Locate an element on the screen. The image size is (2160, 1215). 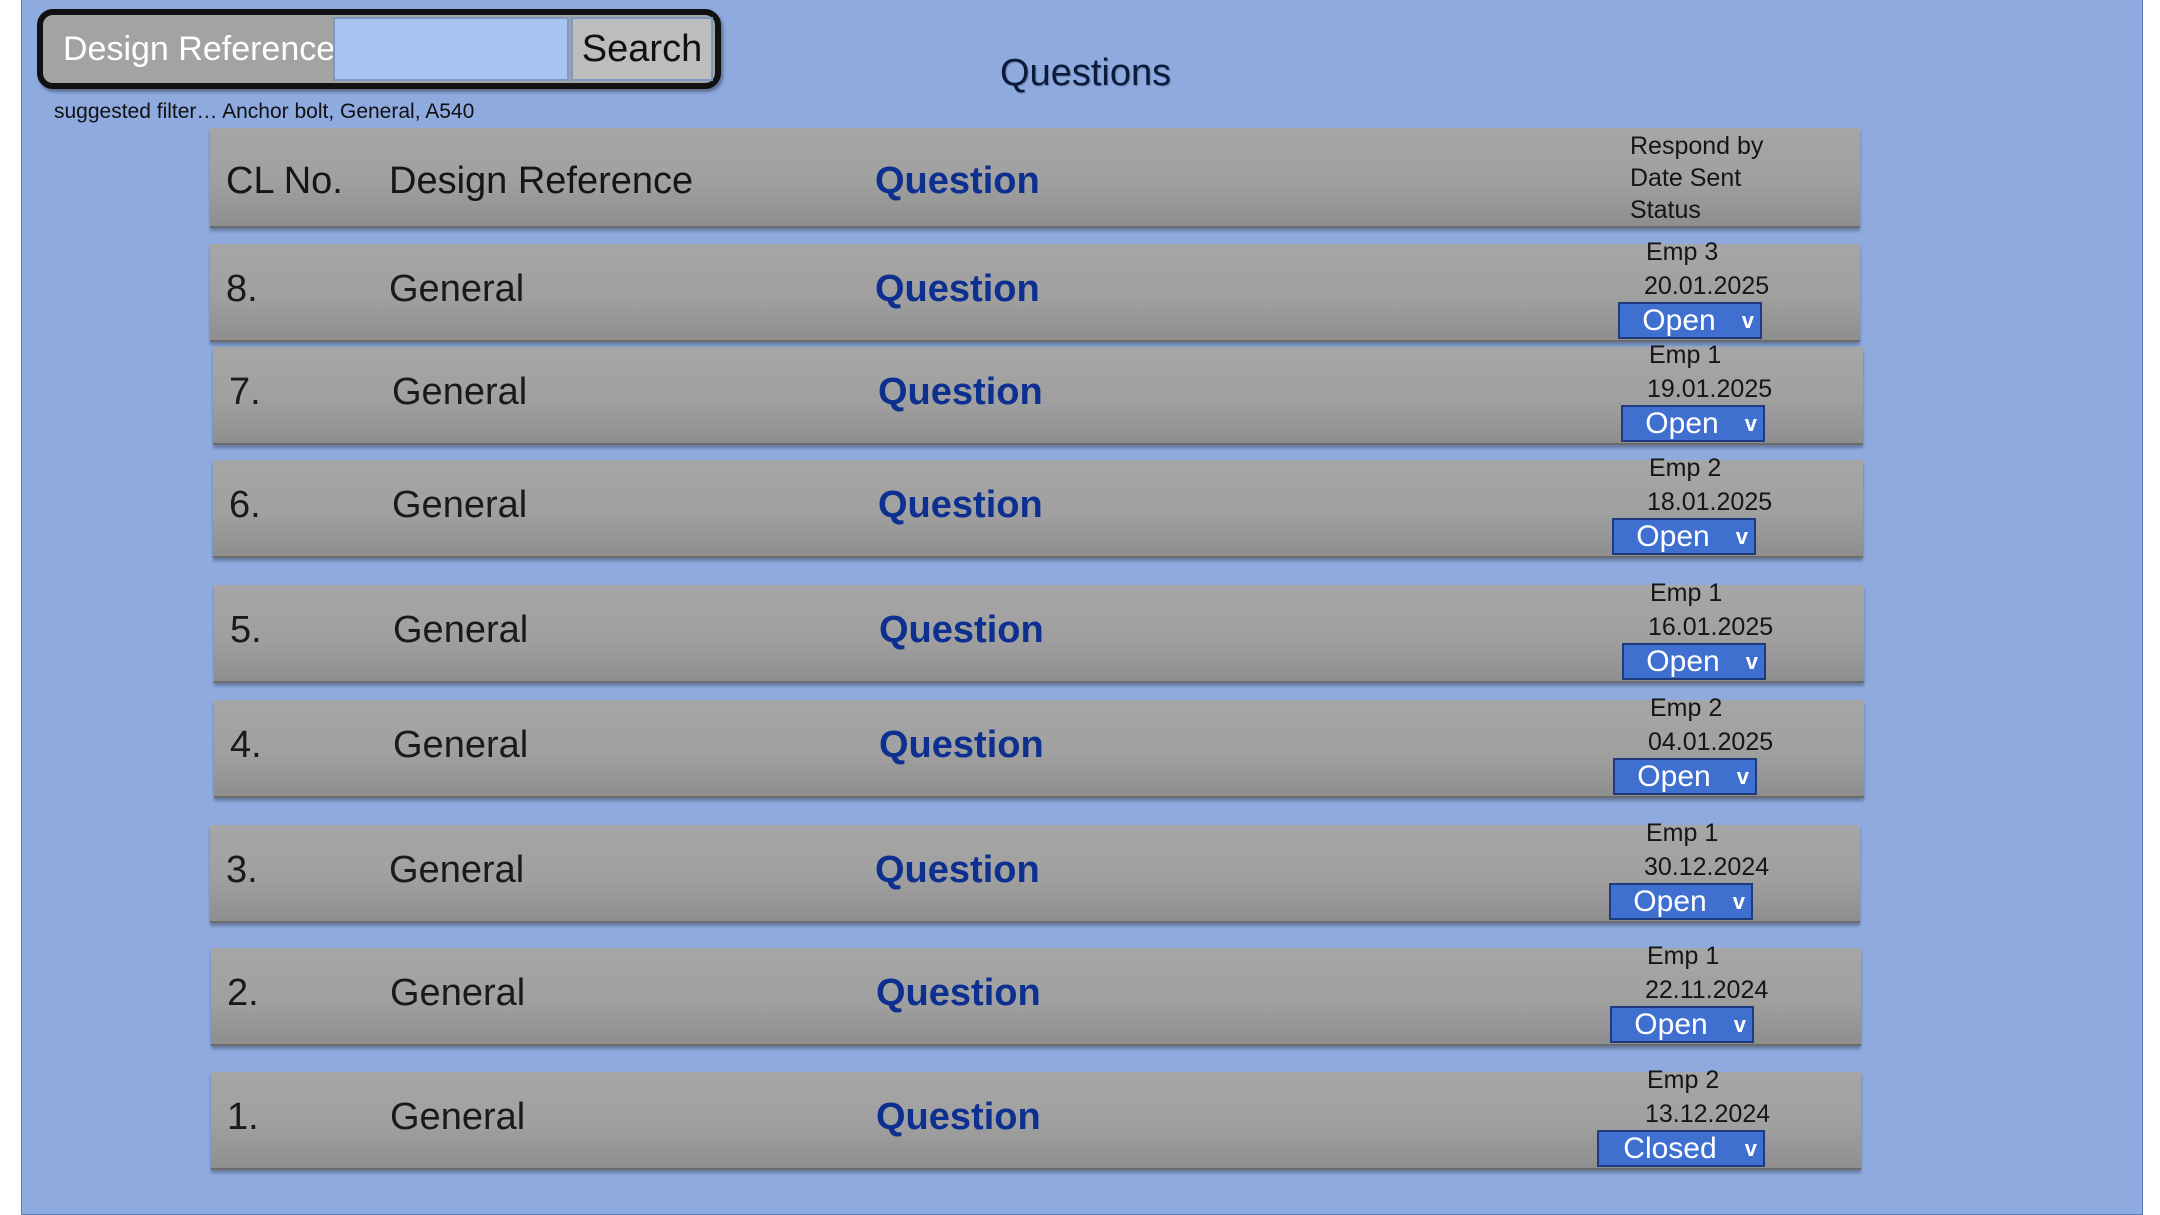
row-cl-no: 7. is located at coordinates (245, 392).